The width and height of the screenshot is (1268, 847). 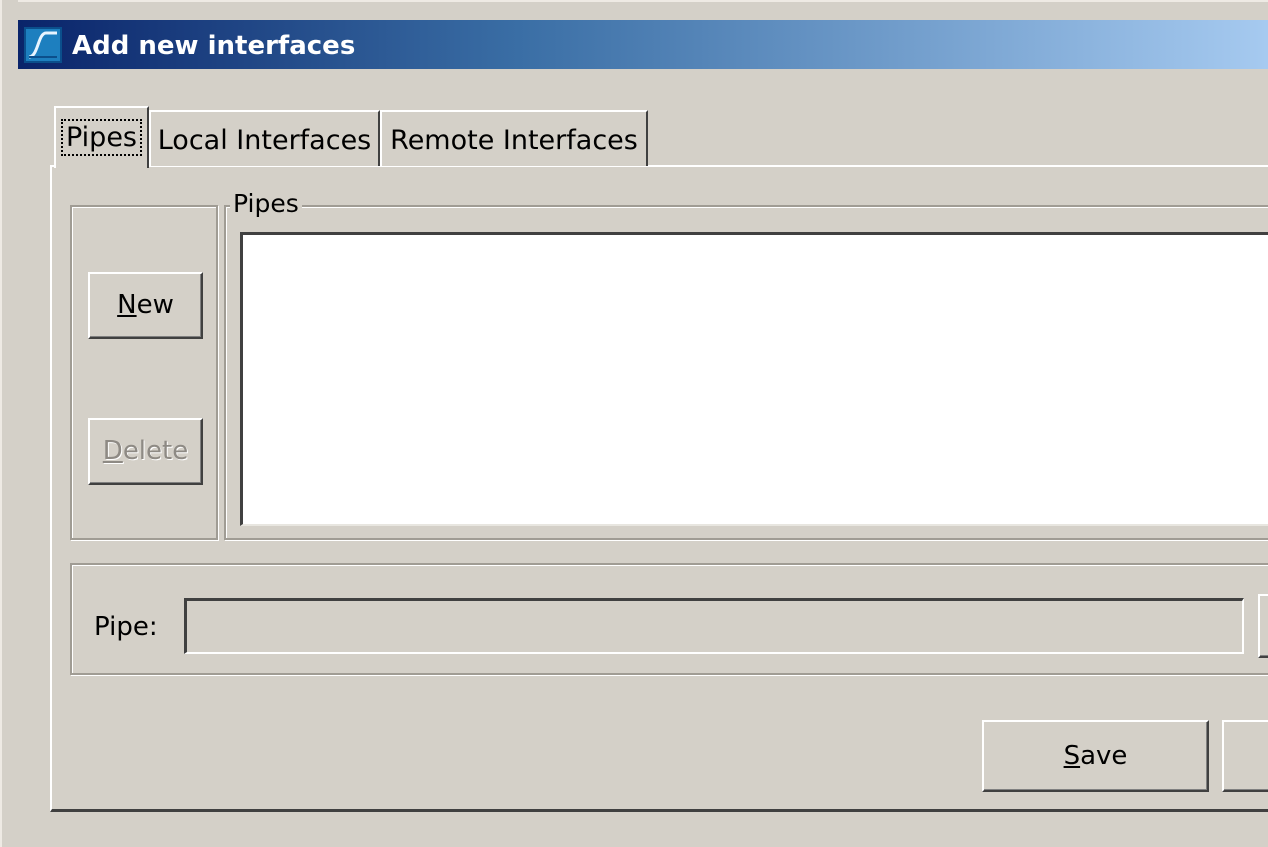 I want to click on tab-remote-interfaces: Remote Interfaces, so click(x=514, y=138).